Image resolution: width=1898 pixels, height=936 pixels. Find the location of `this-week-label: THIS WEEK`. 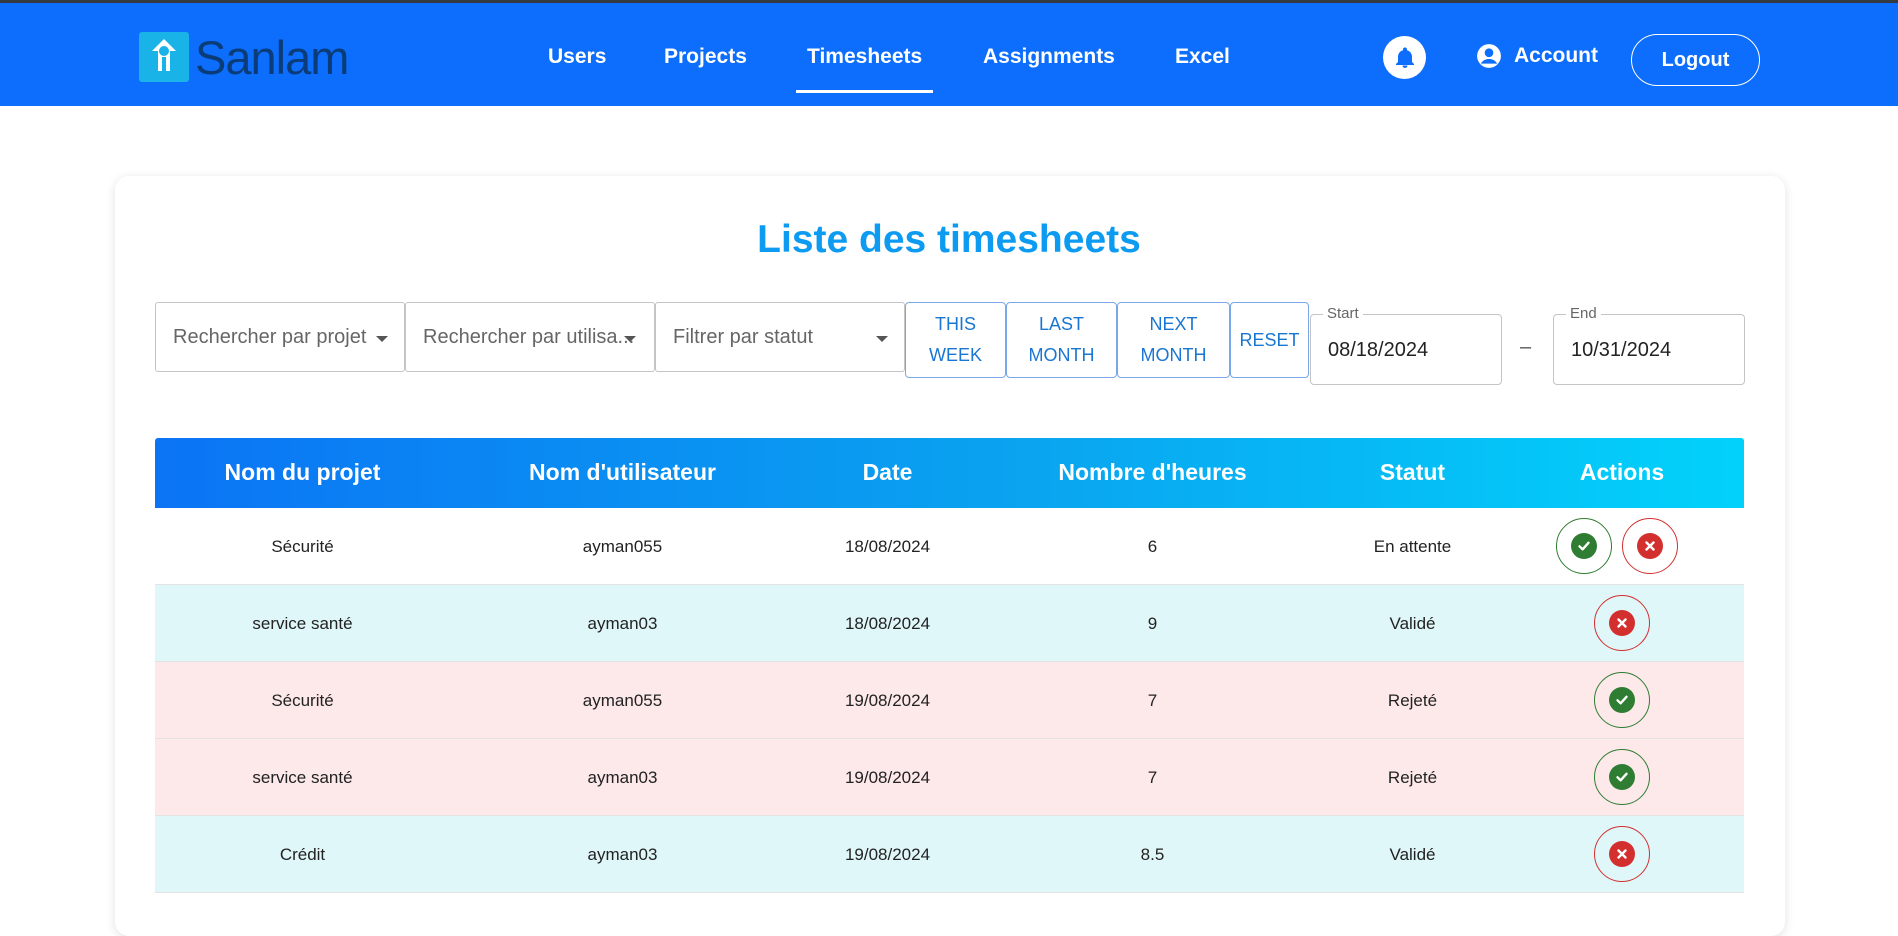

this-week-label: THIS WEEK is located at coordinates (955, 340).